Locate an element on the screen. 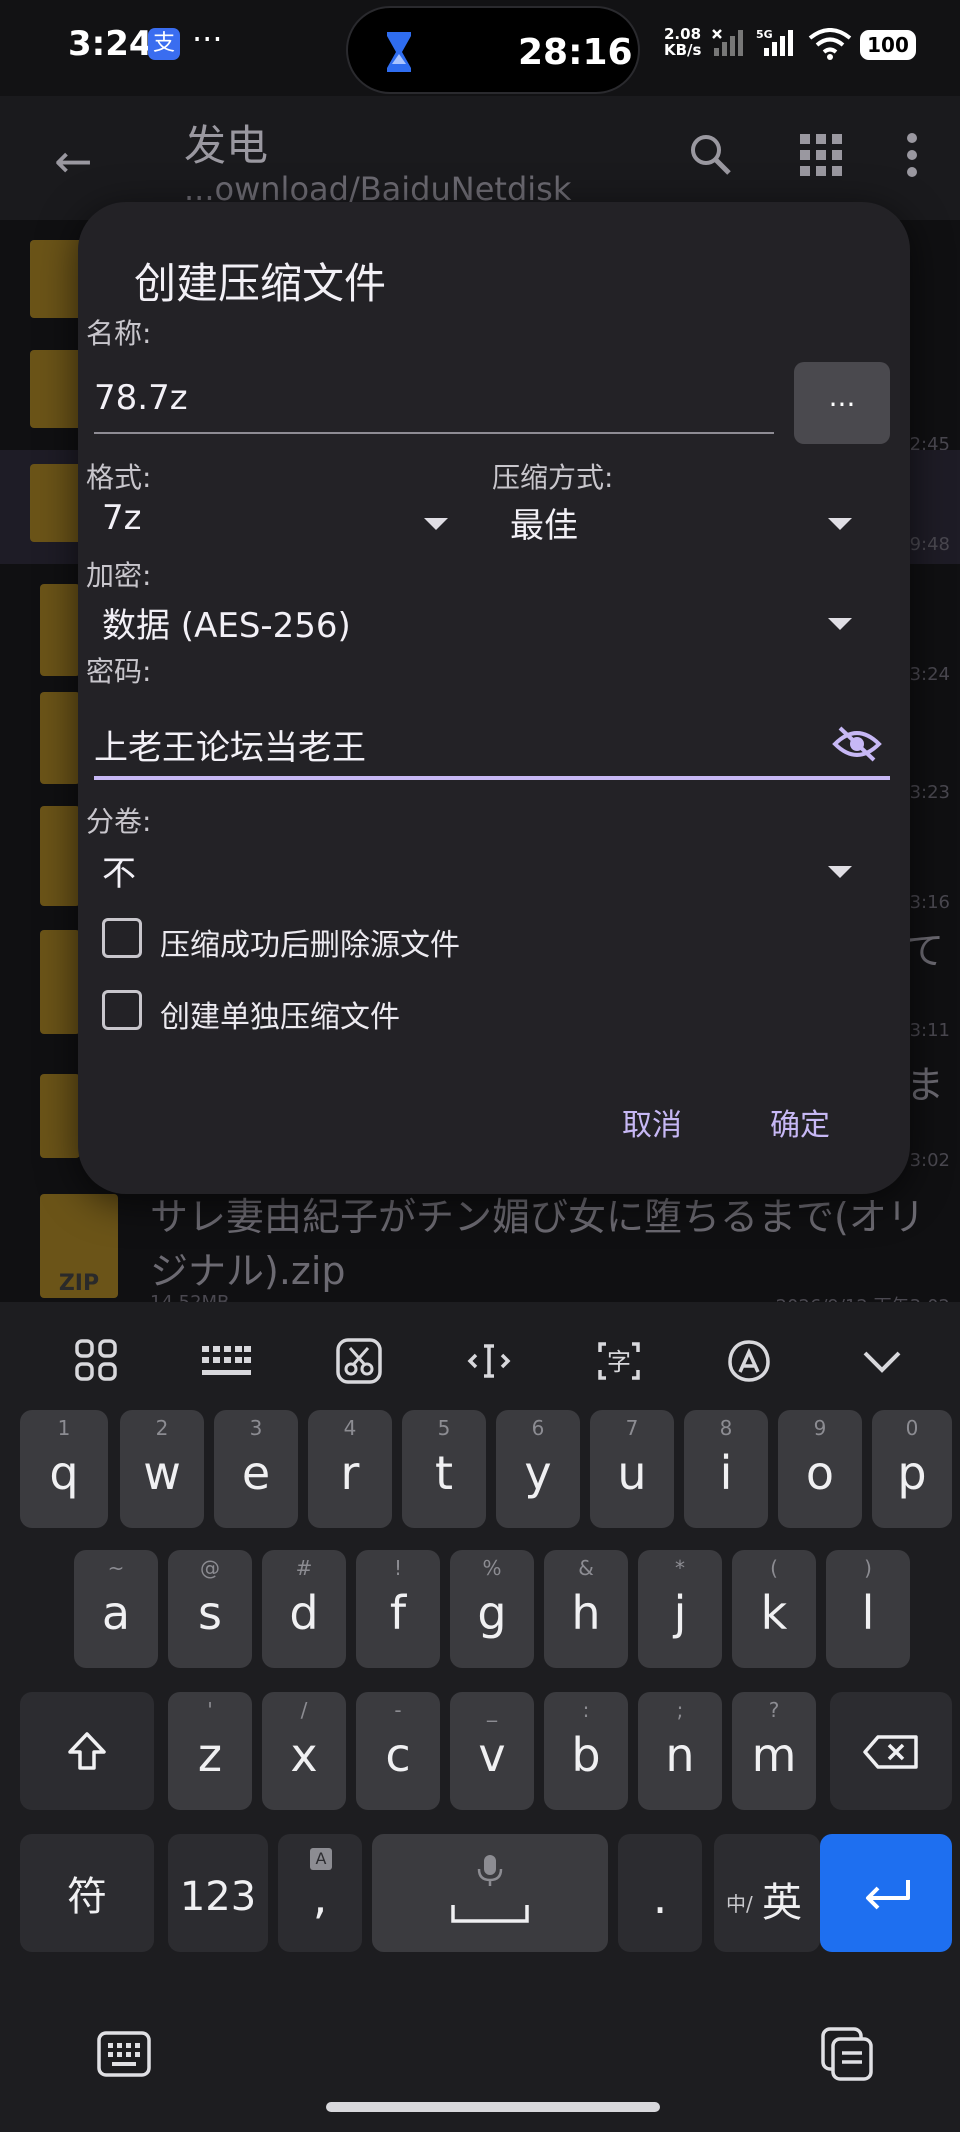 The width and height of the screenshot is (960, 2132). key-y: 6y is located at coordinates (538, 1469).